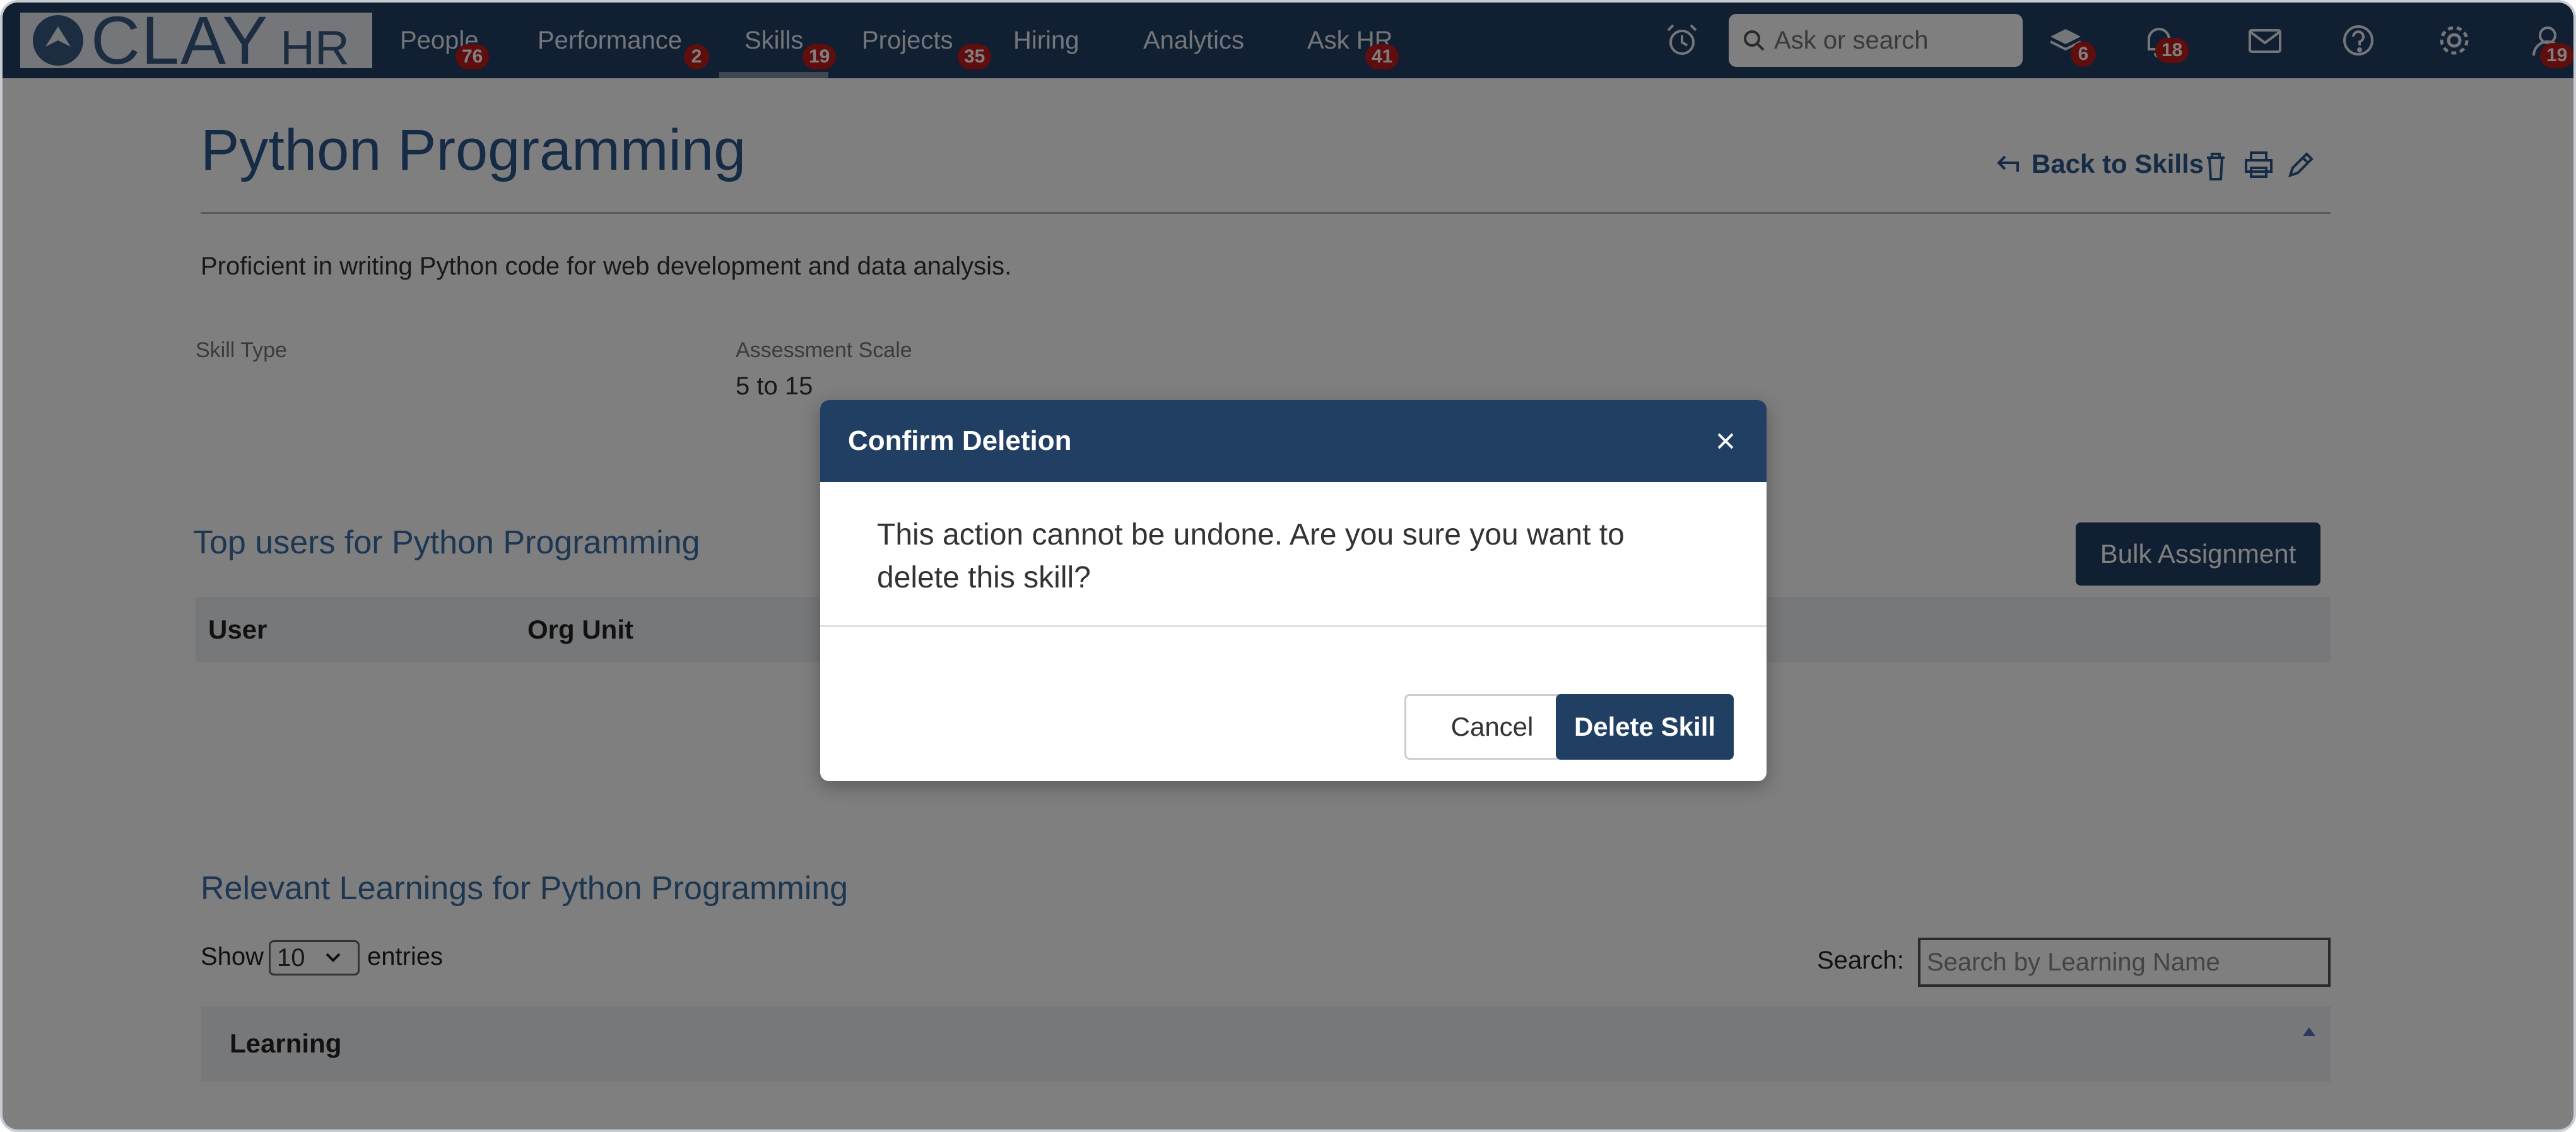 The width and height of the screenshot is (2576, 1132). Describe the element at coordinates (1492, 727) in the screenshot. I see `cancel-button: Cancel` at that location.